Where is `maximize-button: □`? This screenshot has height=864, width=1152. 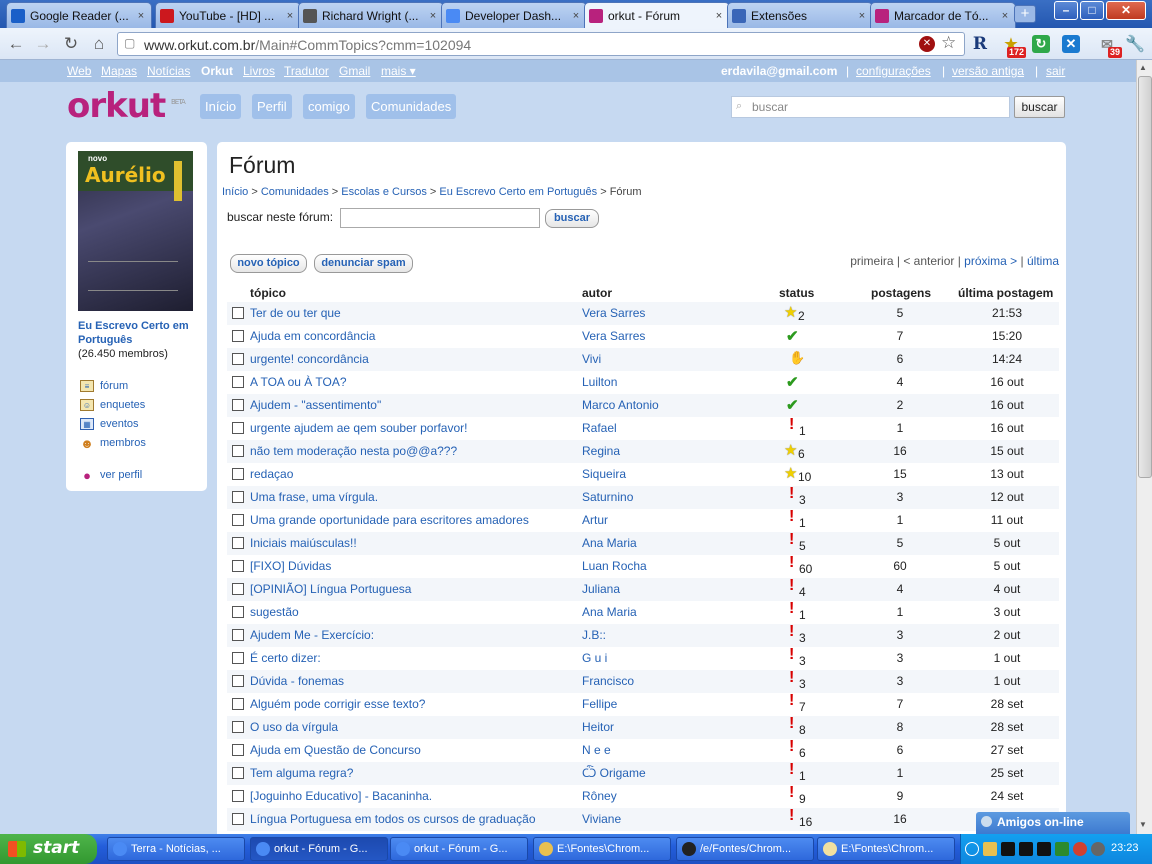 maximize-button: □ is located at coordinates (1092, 10).